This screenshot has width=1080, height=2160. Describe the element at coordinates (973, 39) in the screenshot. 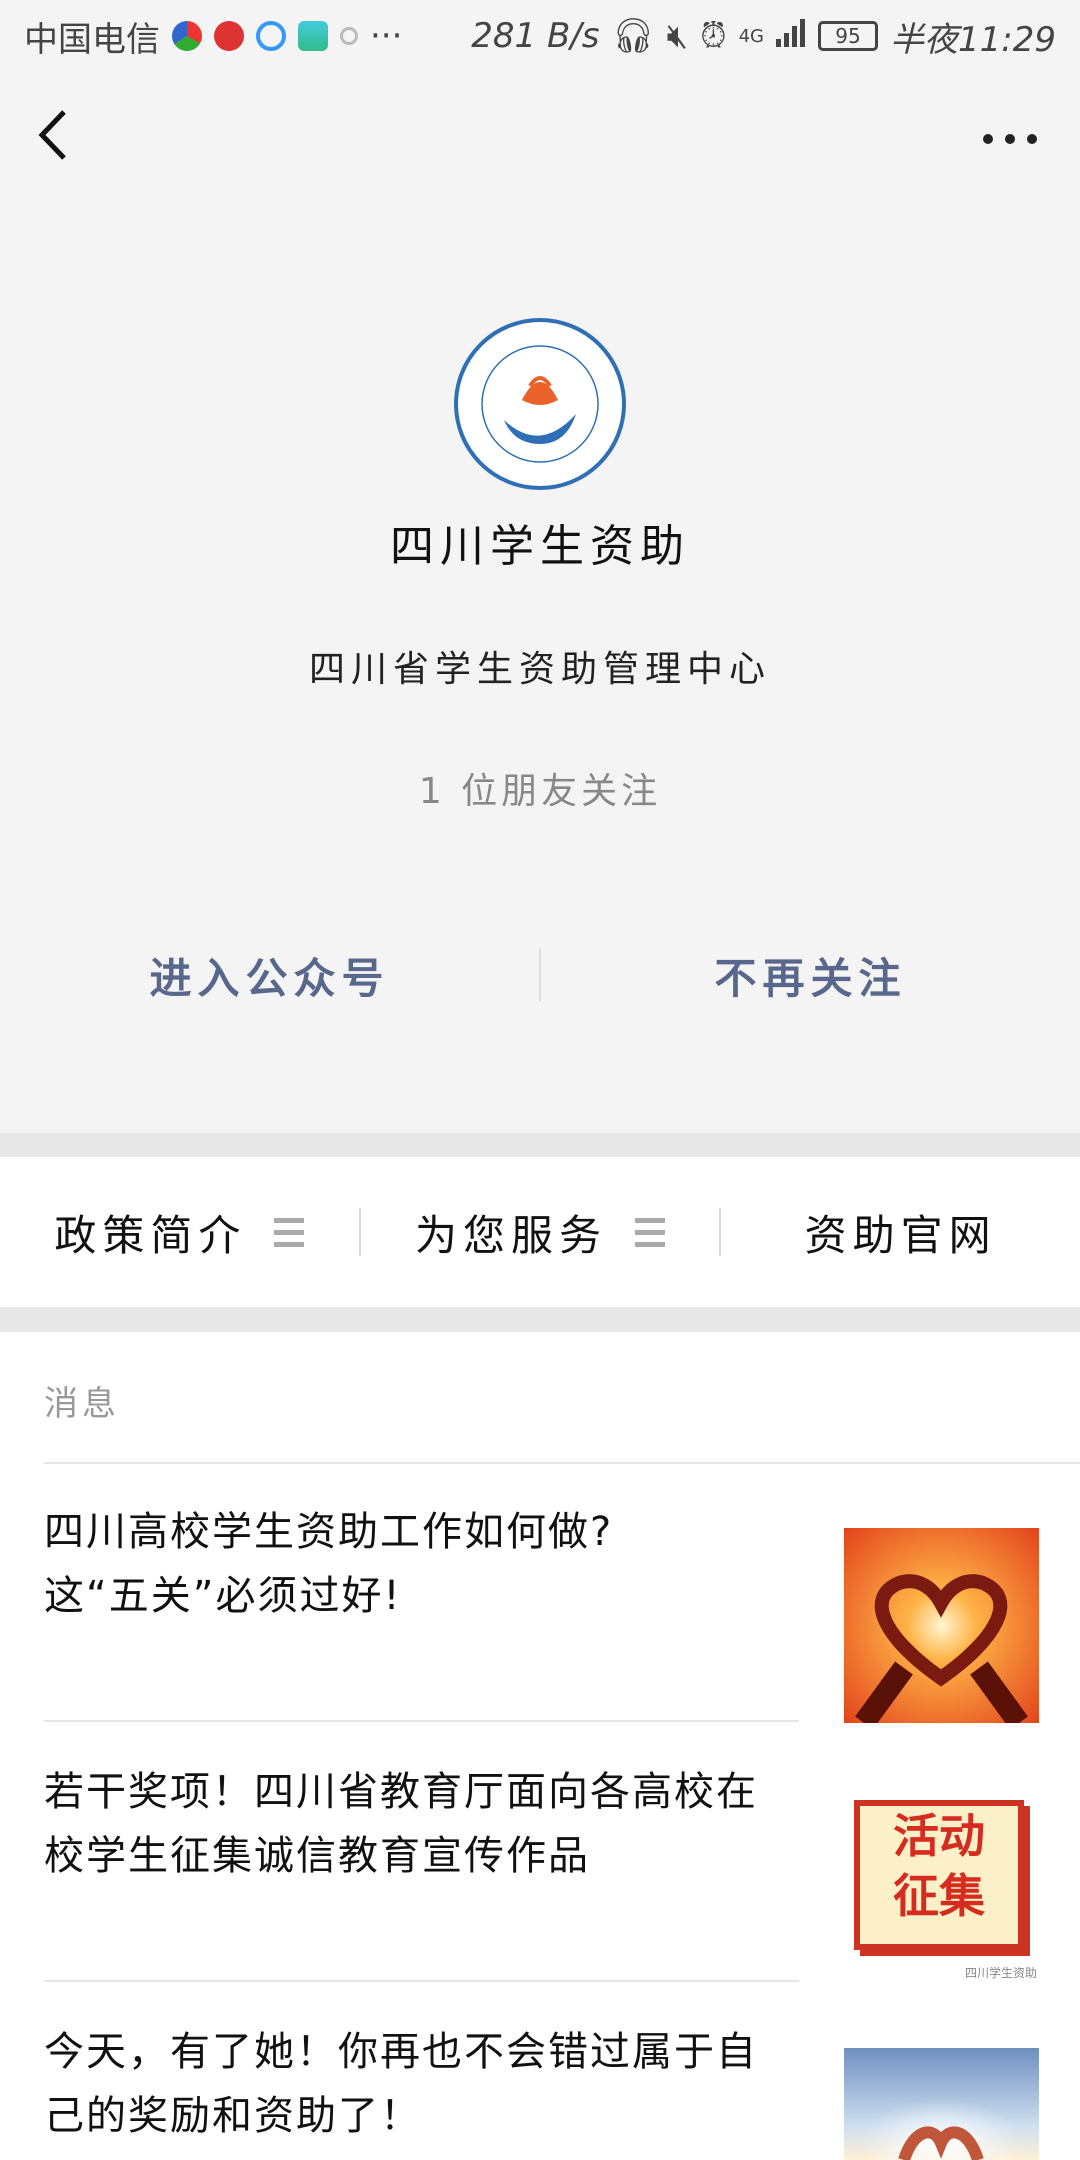

I see `clock: 半夜11:29` at that location.